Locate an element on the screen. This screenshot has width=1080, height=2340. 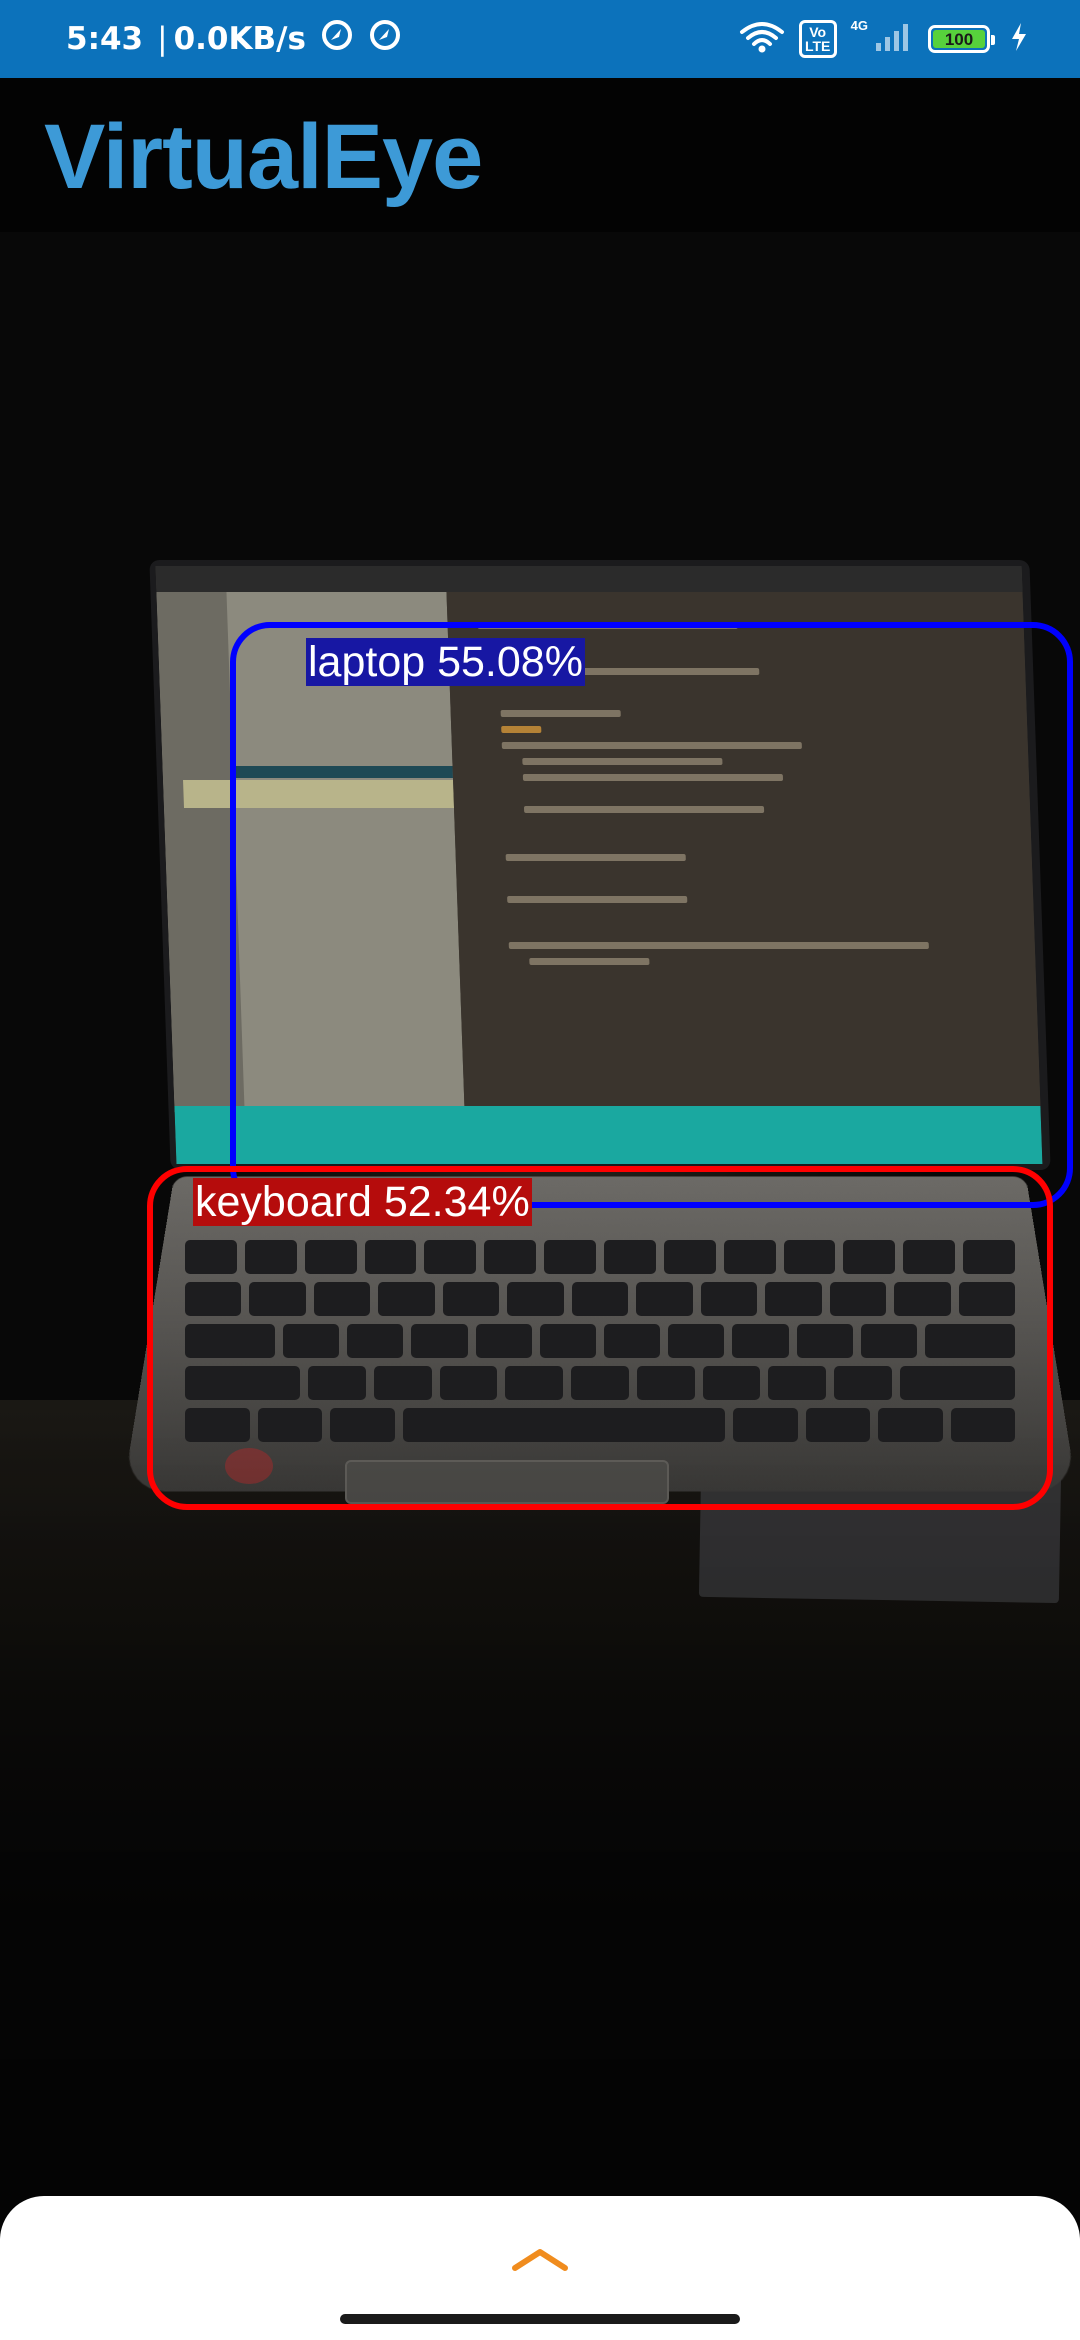
status-right: Vo LTE 4G 100 is located at coordinates (883, 39).